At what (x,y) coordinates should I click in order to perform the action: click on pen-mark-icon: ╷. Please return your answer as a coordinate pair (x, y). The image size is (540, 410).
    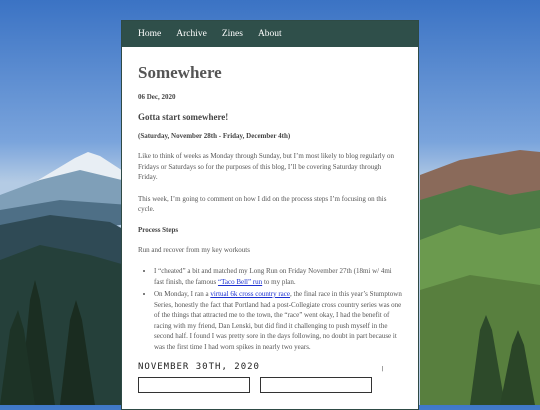
    Looking at the image, I should click on (382, 367).